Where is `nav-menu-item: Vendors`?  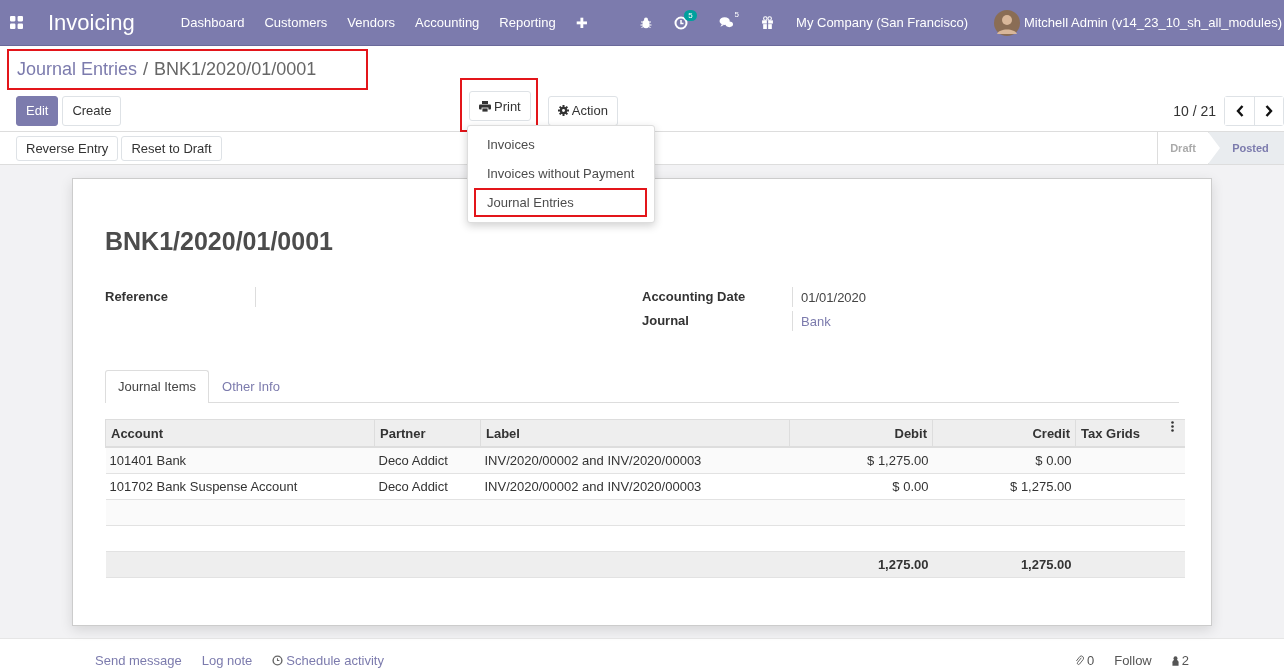 nav-menu-item: Vendors is located at coordinates (371, 22).